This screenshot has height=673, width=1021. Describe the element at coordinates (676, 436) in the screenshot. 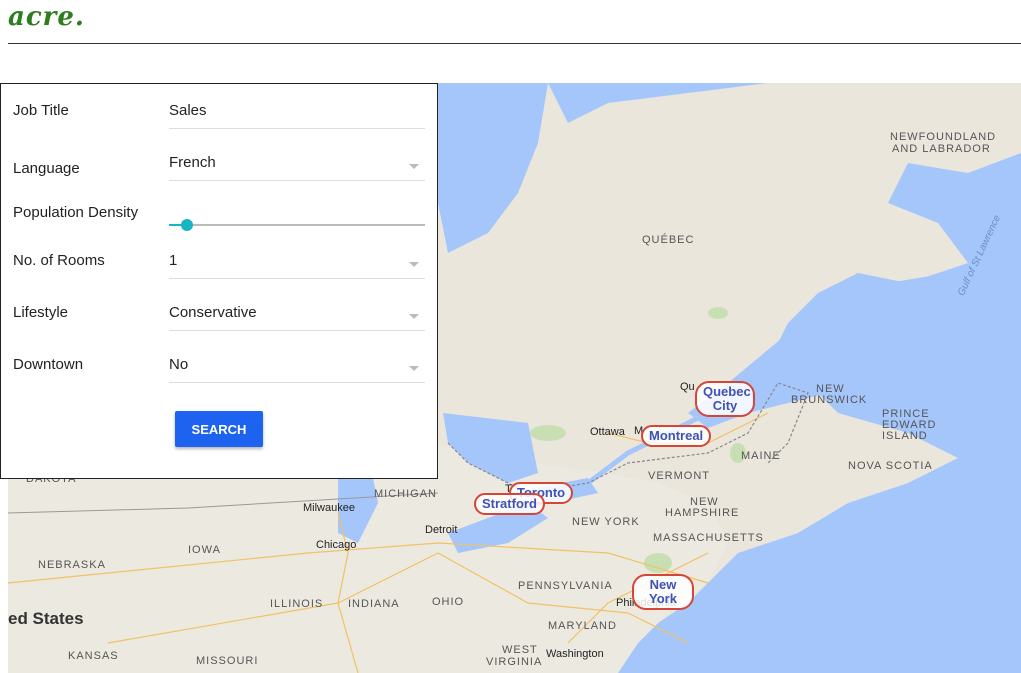

I see `map-marker-montreal: Montreal` at that location.